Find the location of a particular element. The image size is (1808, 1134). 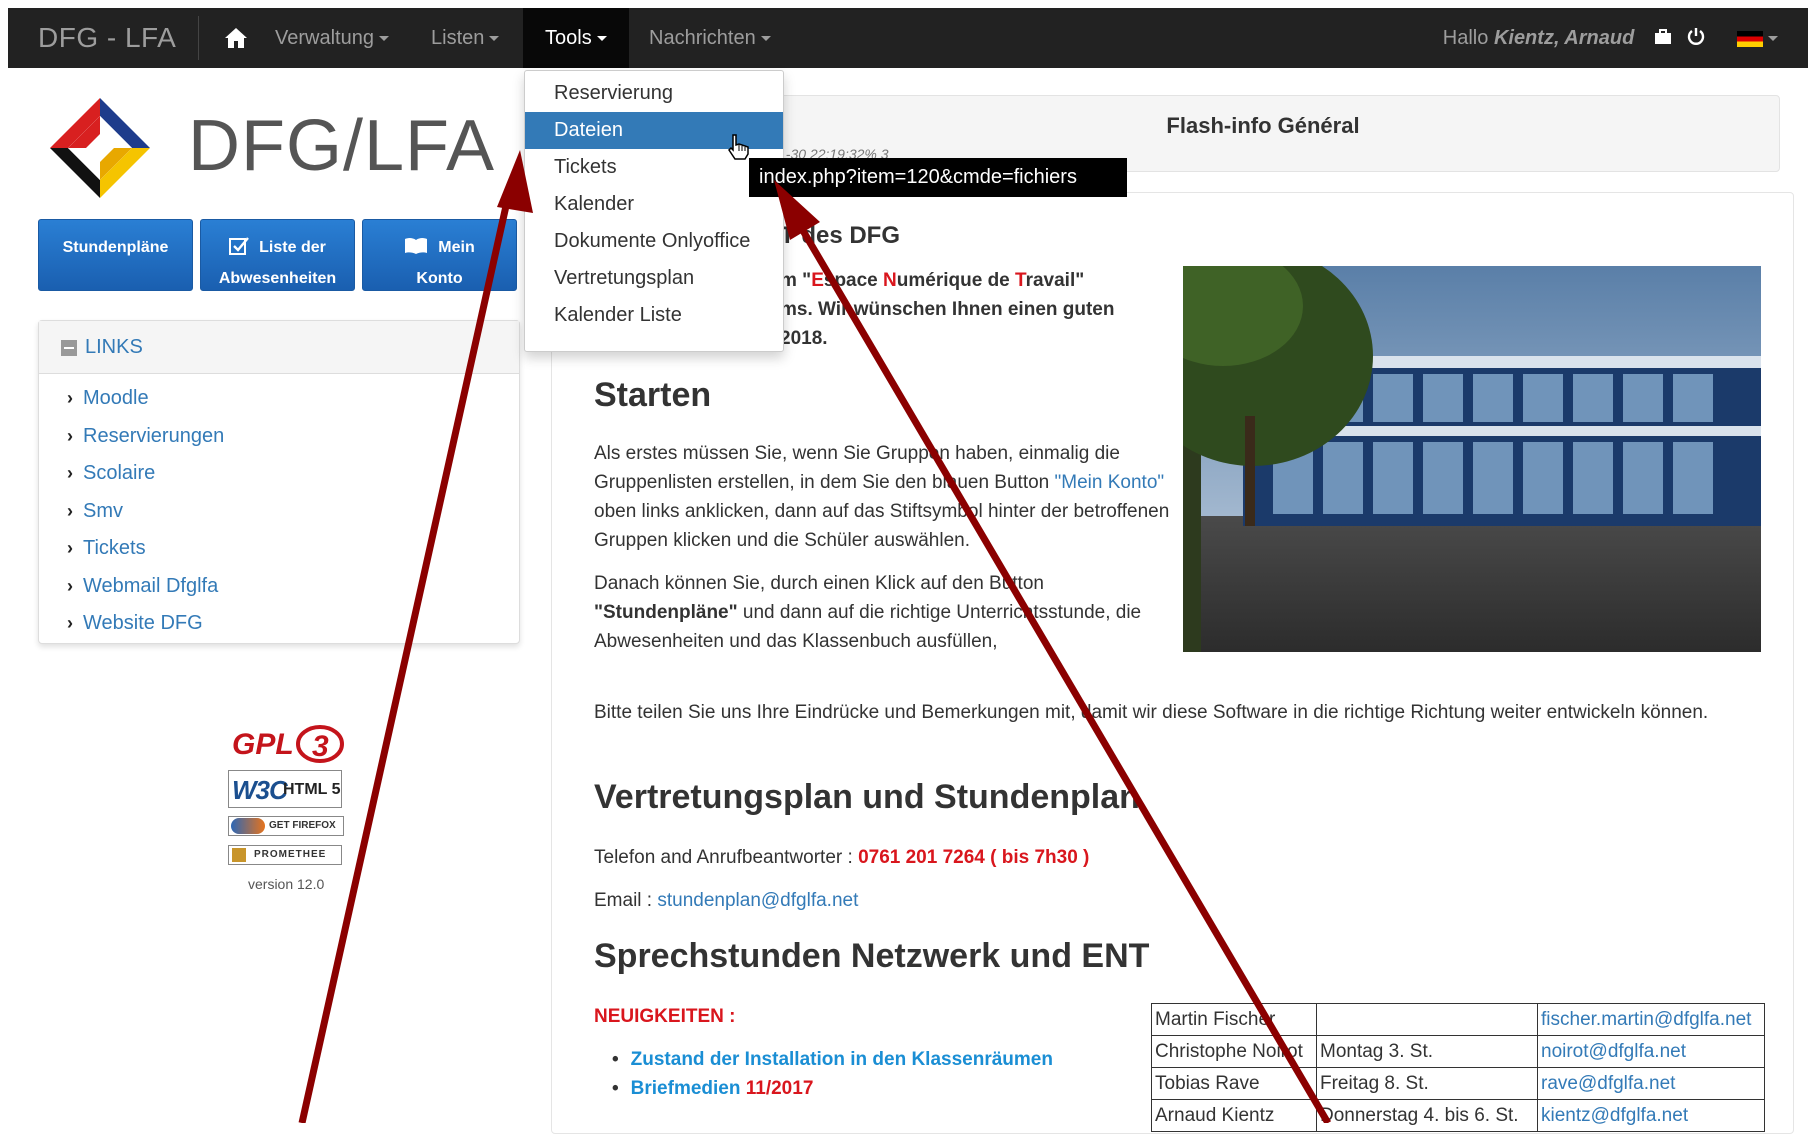

welcome-letter-e: E is located at coordinates (817, 280).